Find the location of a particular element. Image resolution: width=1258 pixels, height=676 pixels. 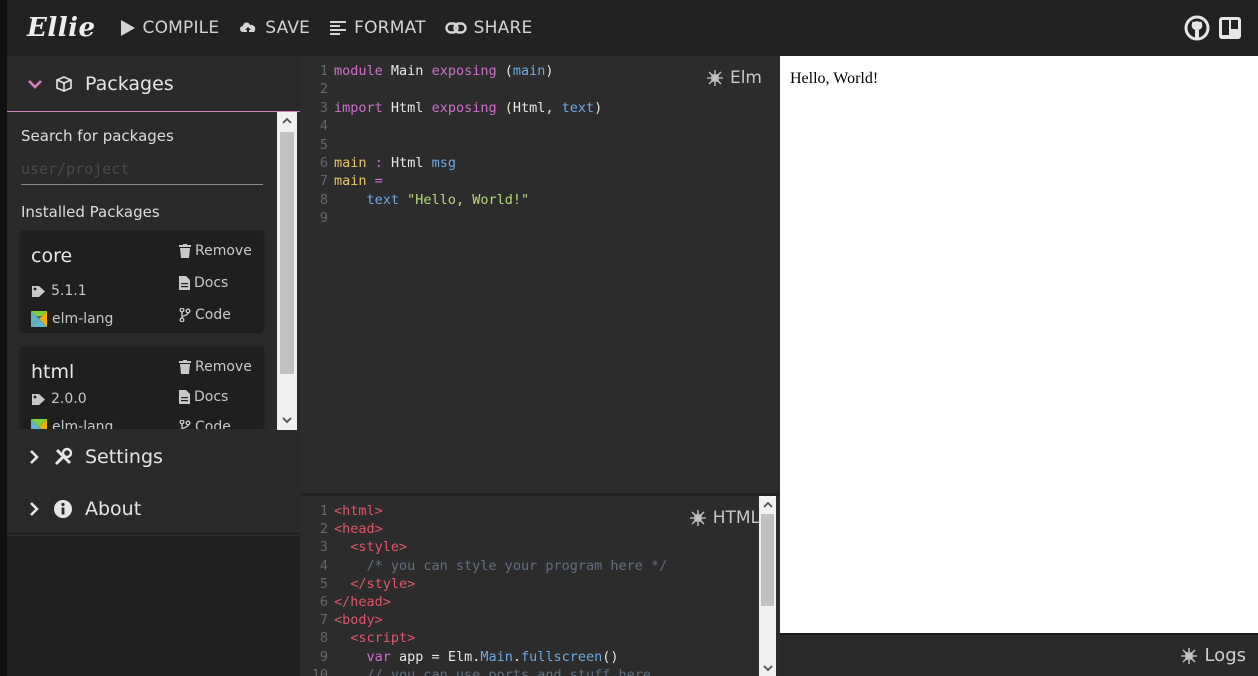

code-line: 4 /* you can style your program here */ is located at coordinates (493, 565).